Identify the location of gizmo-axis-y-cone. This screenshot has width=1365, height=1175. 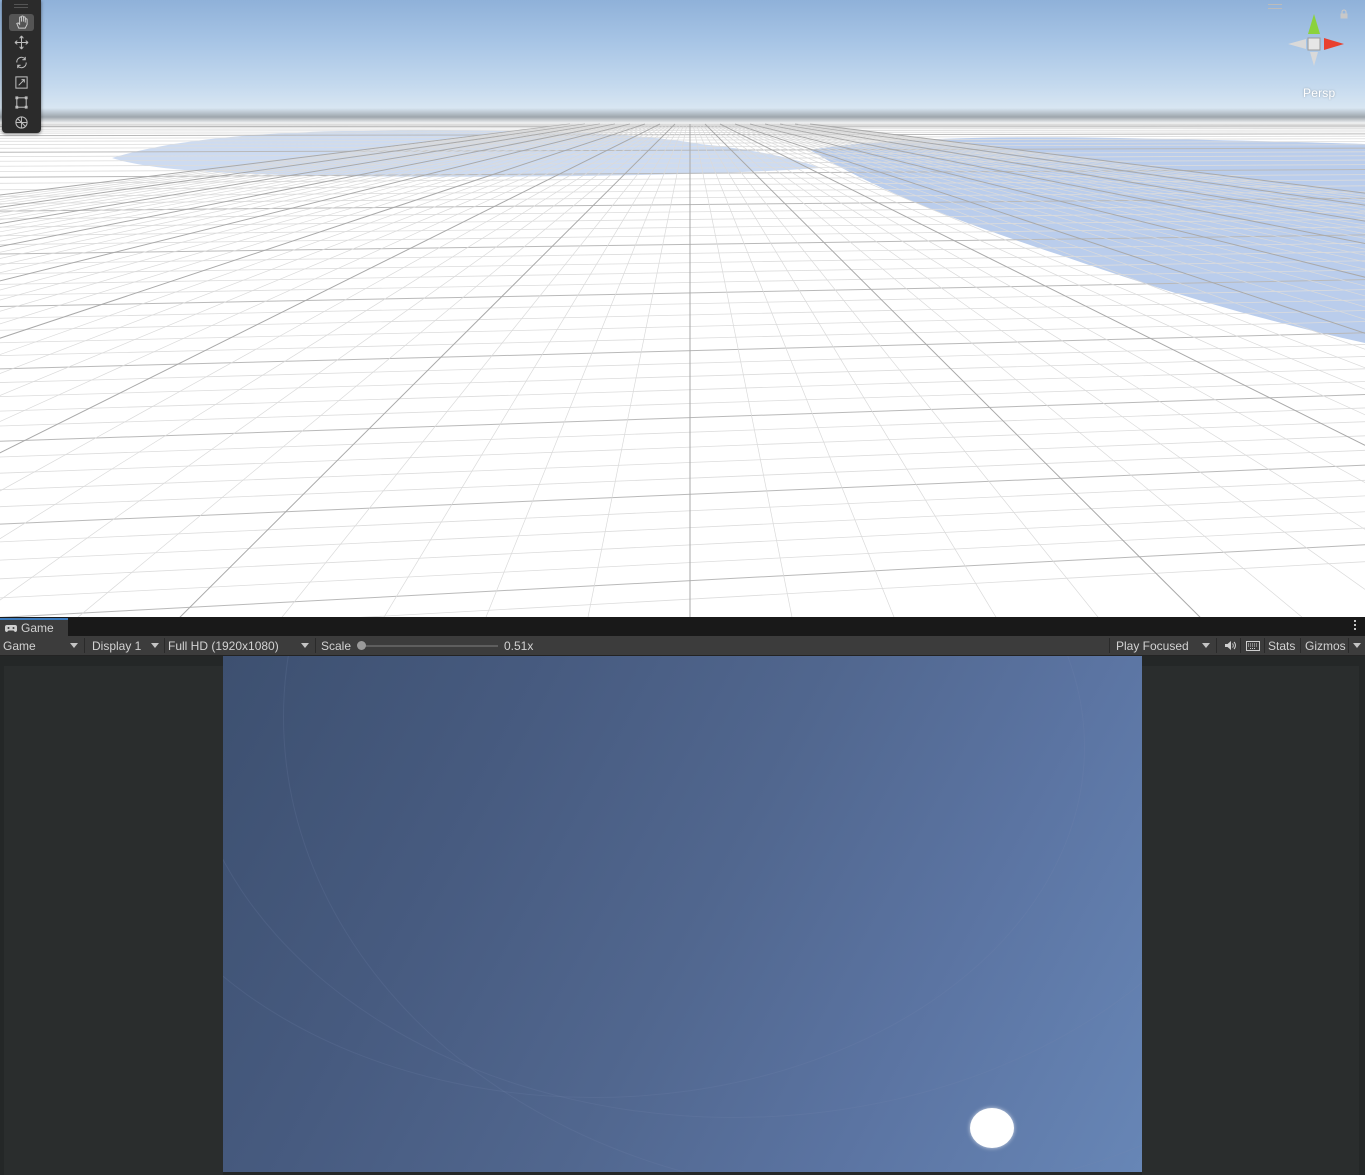
(1314, 24).